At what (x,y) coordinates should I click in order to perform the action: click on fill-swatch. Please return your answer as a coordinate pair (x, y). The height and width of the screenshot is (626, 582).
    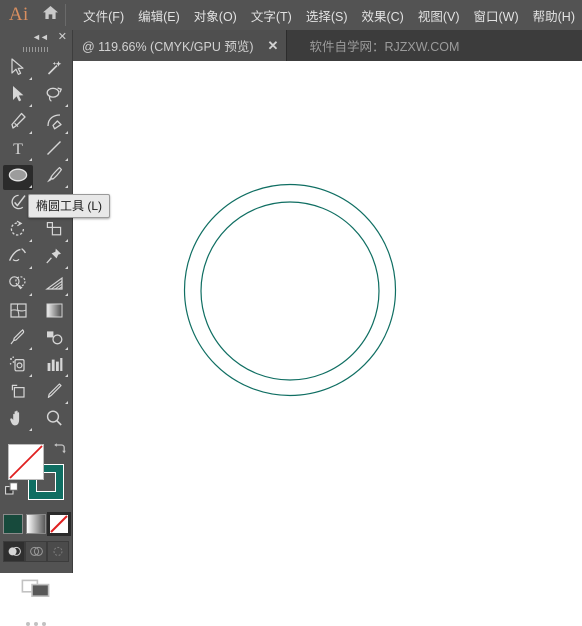
    Looking at the image, I should click on (26, 462).